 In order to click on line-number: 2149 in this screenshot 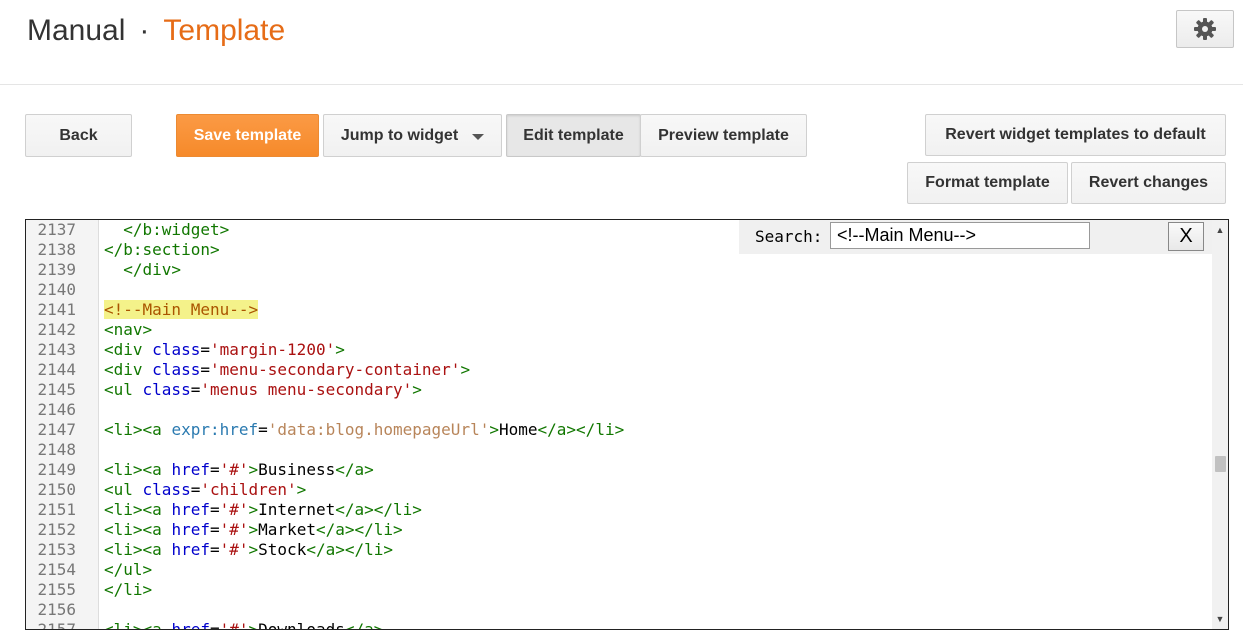, I will do `click(56, 469)`.